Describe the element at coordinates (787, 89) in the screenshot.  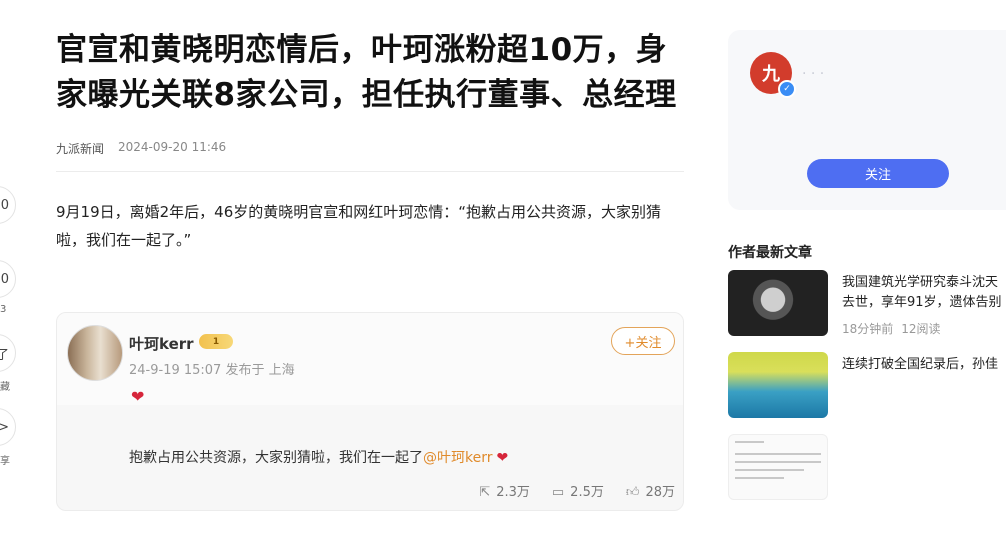
I see `verified-icon: ✓` at that location.